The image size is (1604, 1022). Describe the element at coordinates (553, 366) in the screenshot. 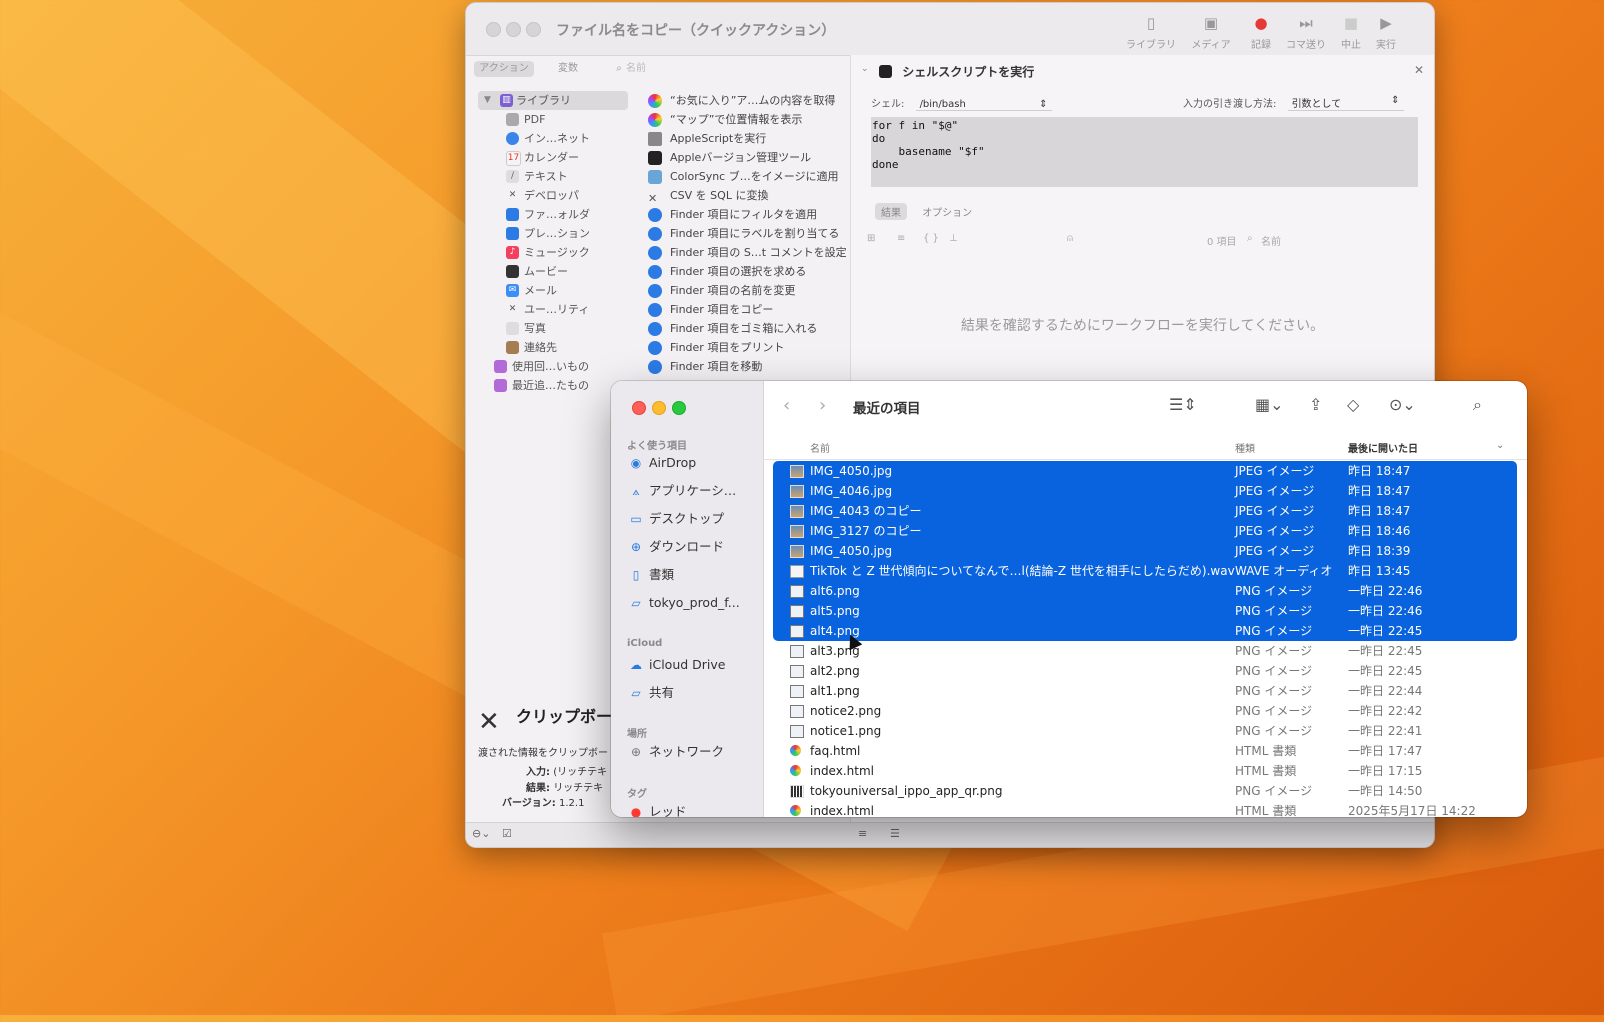

I see `library-item-most-used: 使用回…いもの` at that location.